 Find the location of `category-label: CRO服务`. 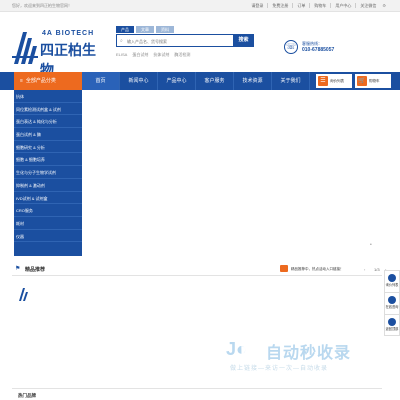

category-label: CRO服务 is located at coordinates (24, 211).